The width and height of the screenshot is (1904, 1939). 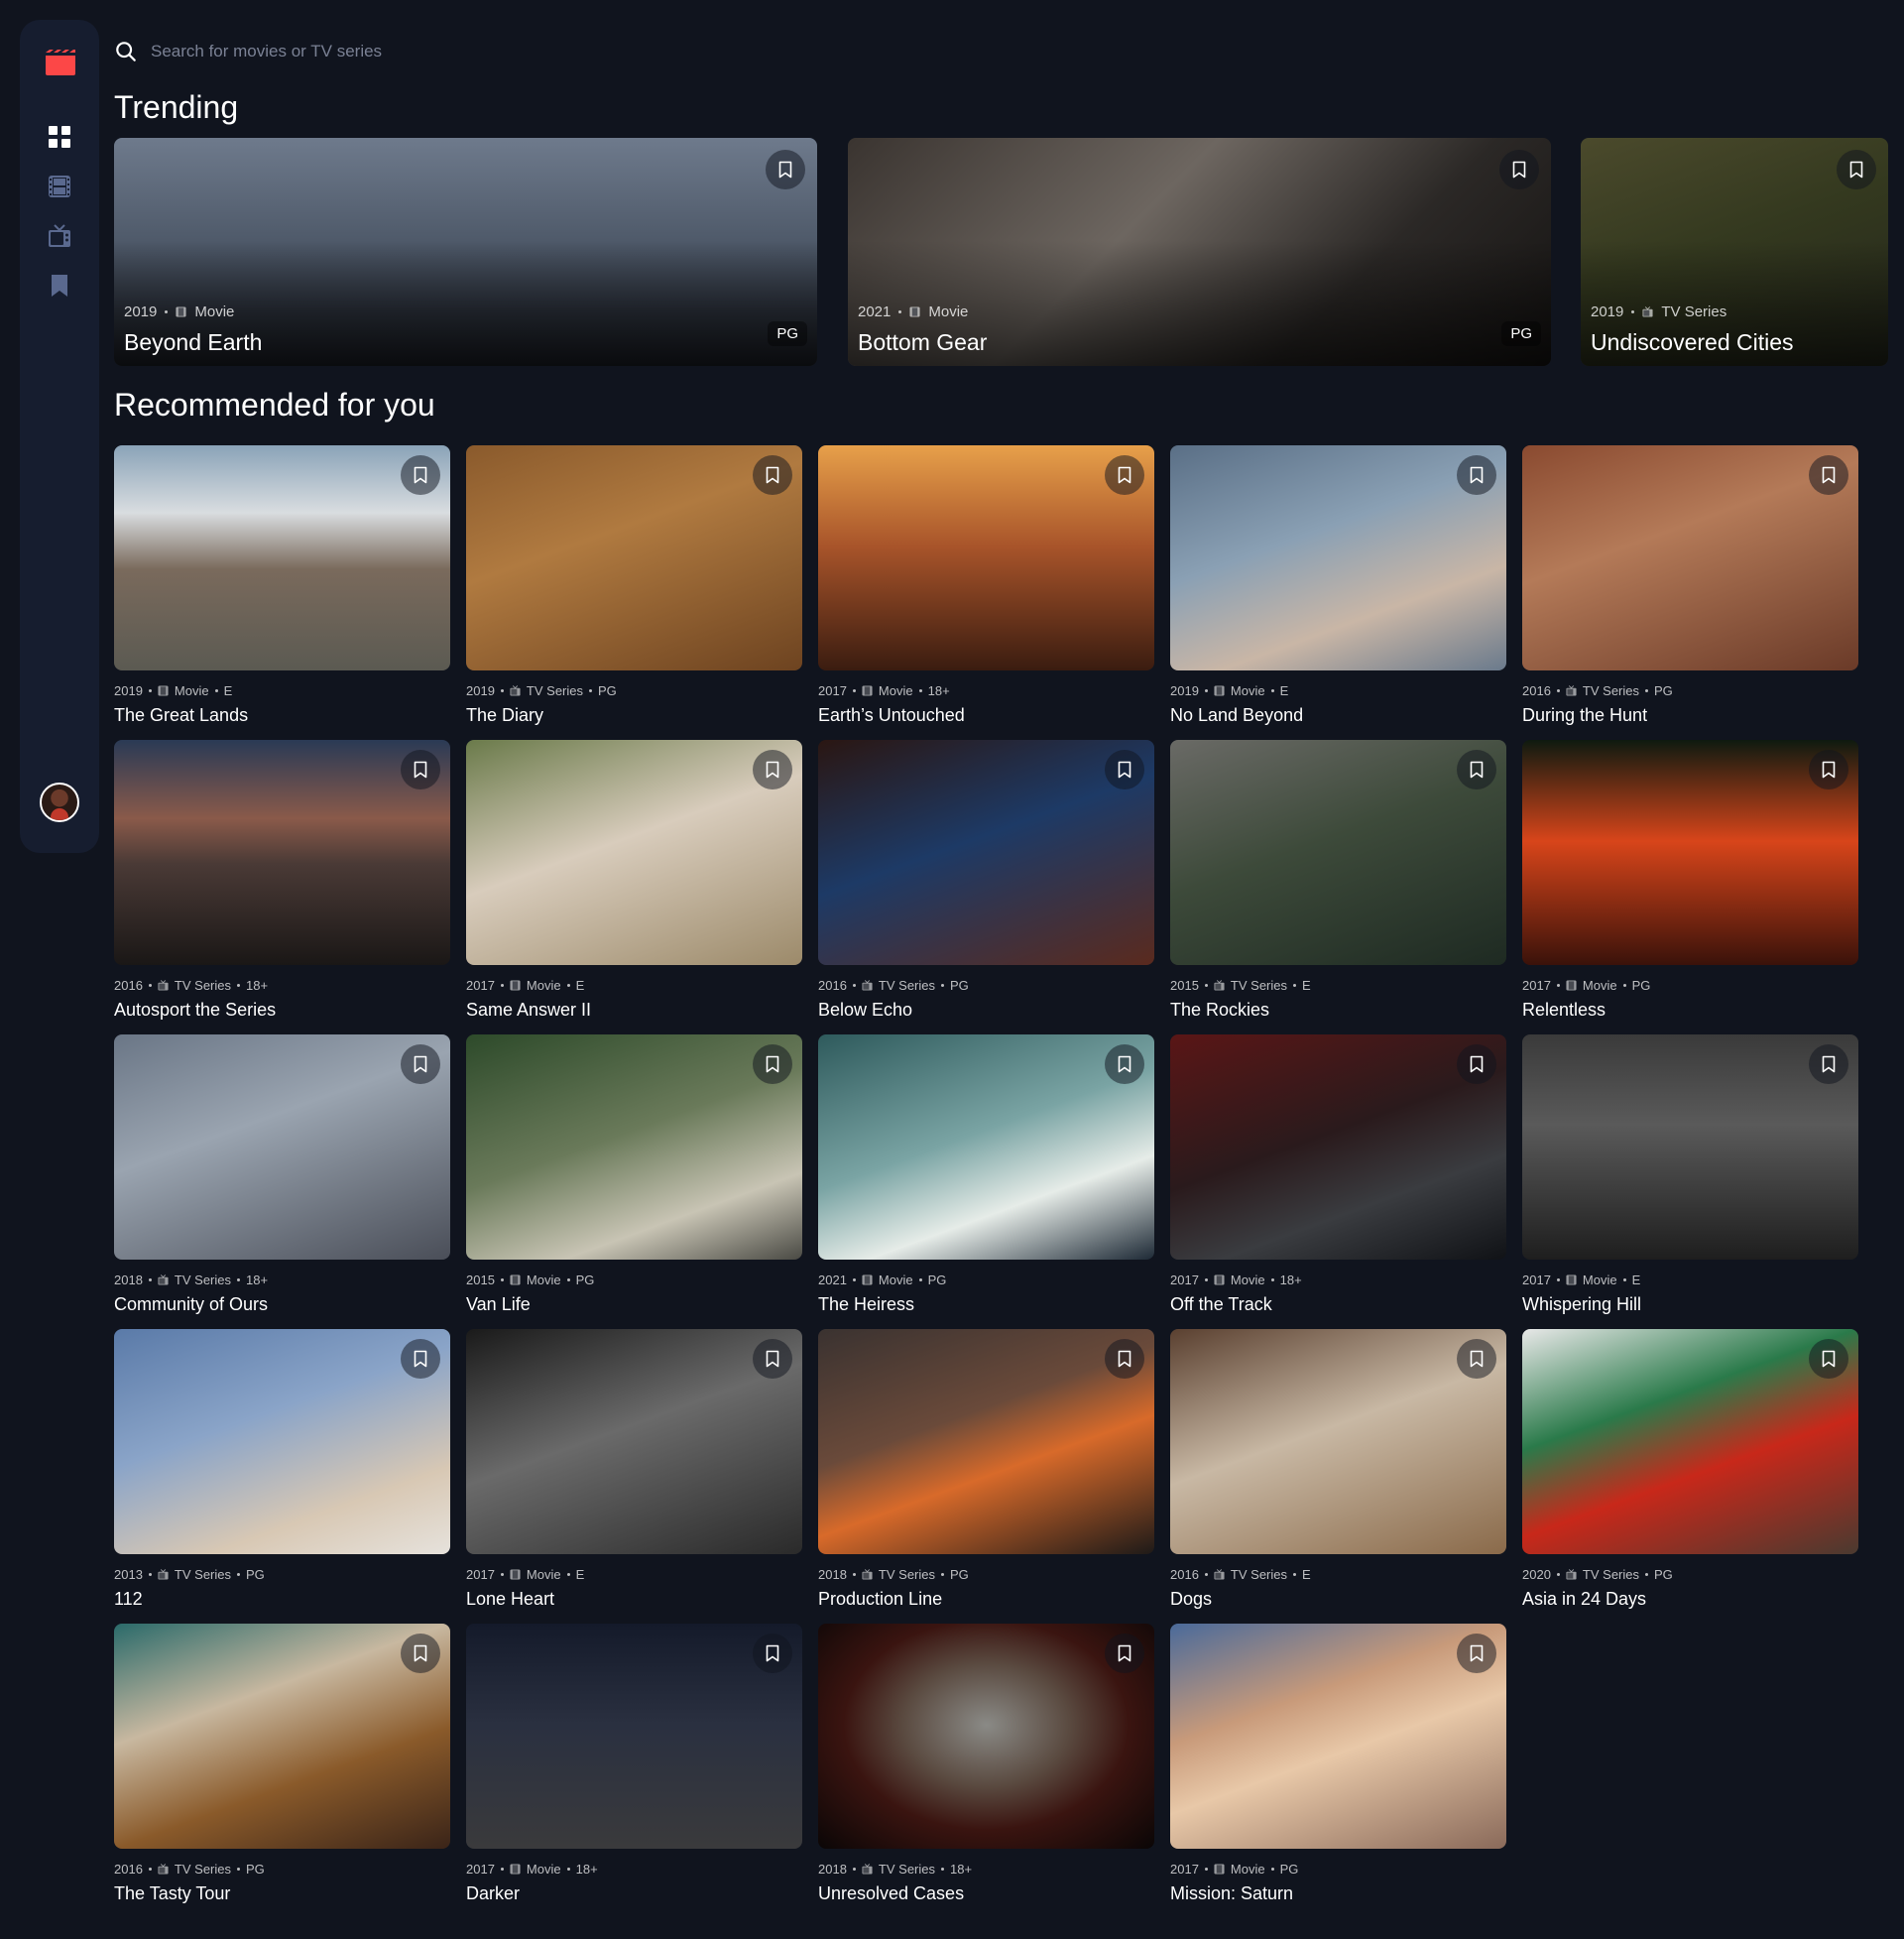 I want to click on card-year: 2017, so click(x=480, y=985).